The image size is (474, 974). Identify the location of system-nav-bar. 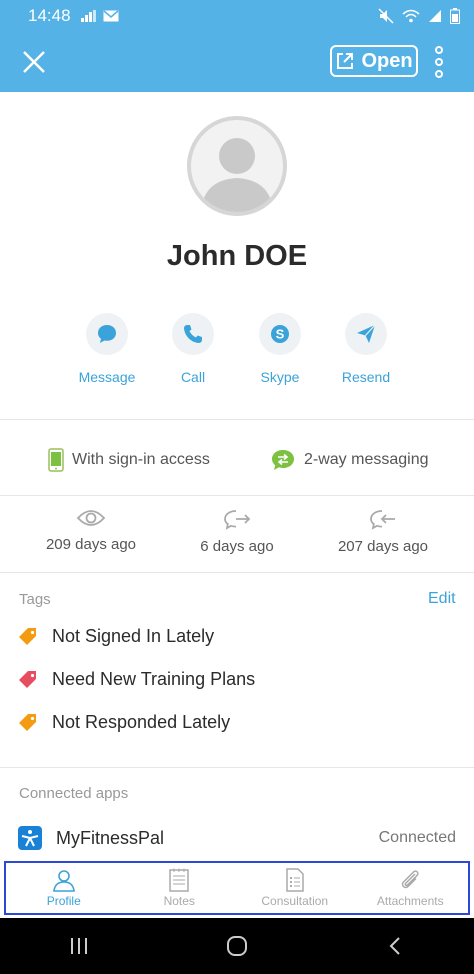
(237, 946).